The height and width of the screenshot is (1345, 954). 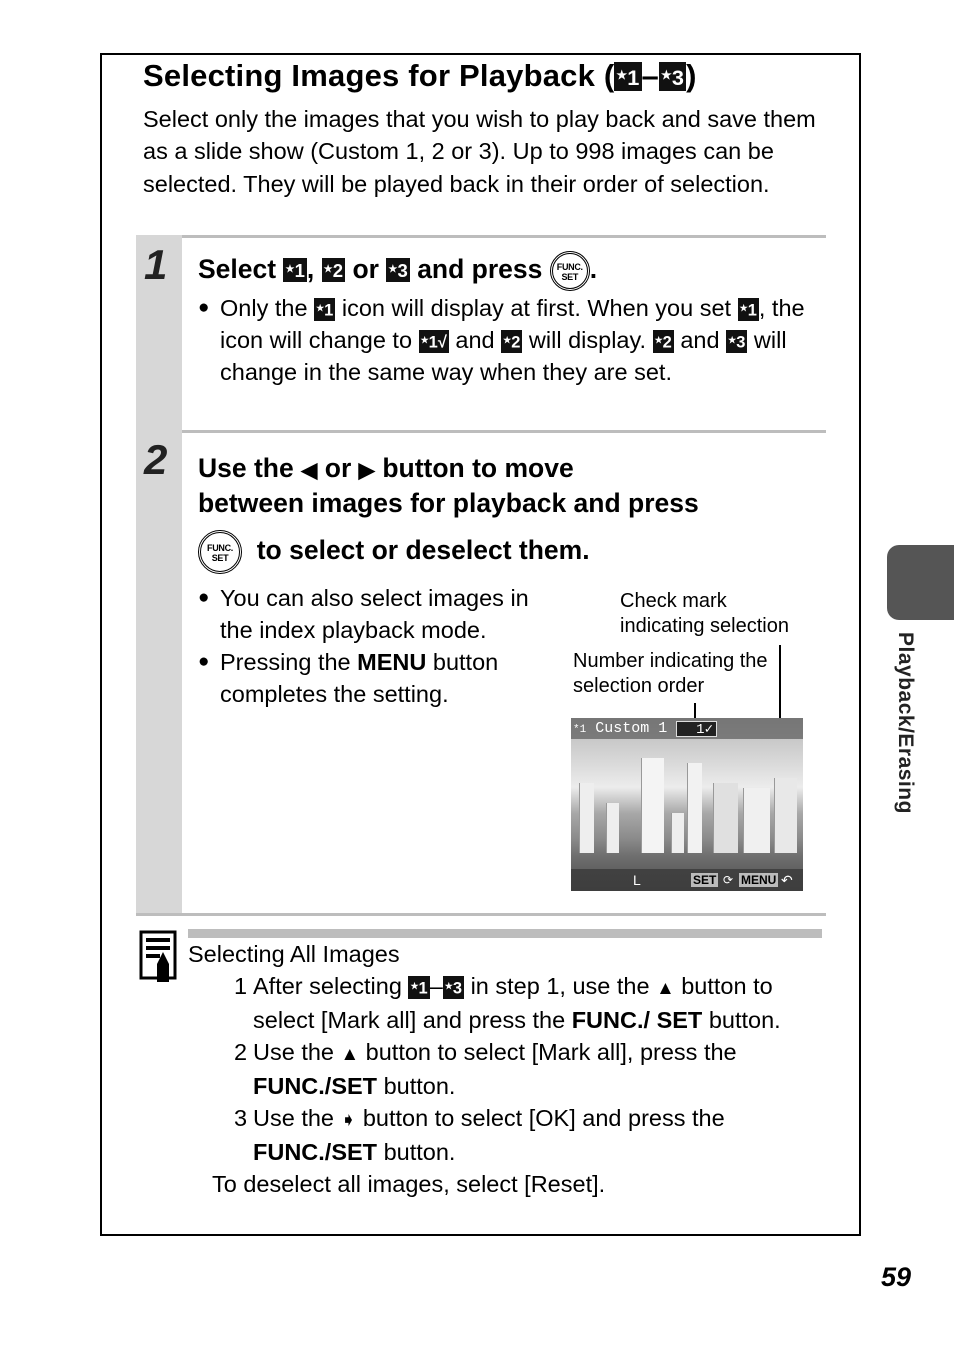 What do you see at coordinates (409, 1184) in the screenshot?
I see `tip-footer: To deselect all images, select [Reset].` at bounding box center [409, 1184].